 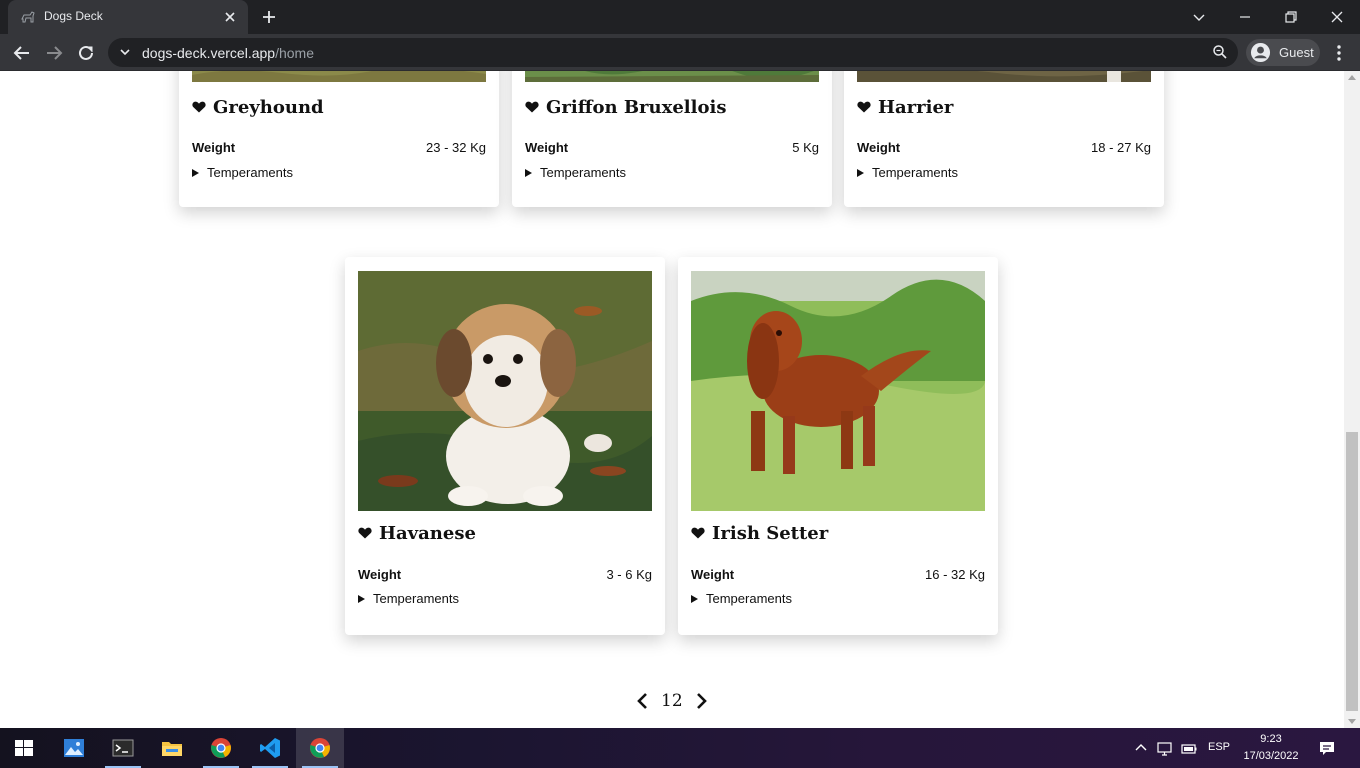 I want to click on url-text: dogs-deck.vercel.app/home, so click(x=228, y=53).